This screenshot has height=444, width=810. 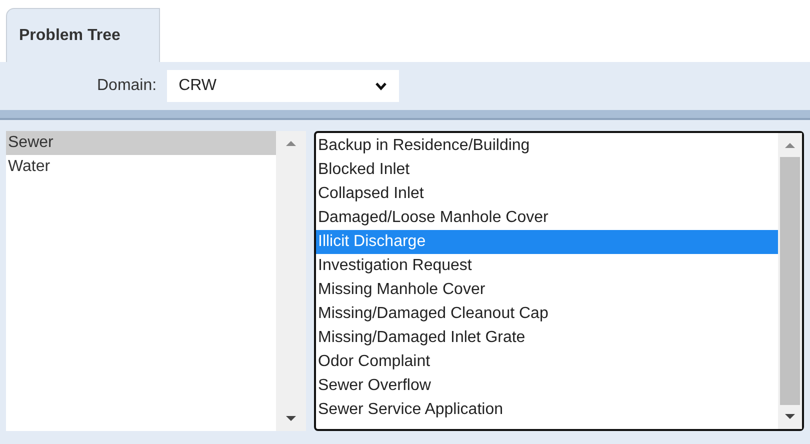 I want to click on domain-select: CRW, so click(x=282, y=86).